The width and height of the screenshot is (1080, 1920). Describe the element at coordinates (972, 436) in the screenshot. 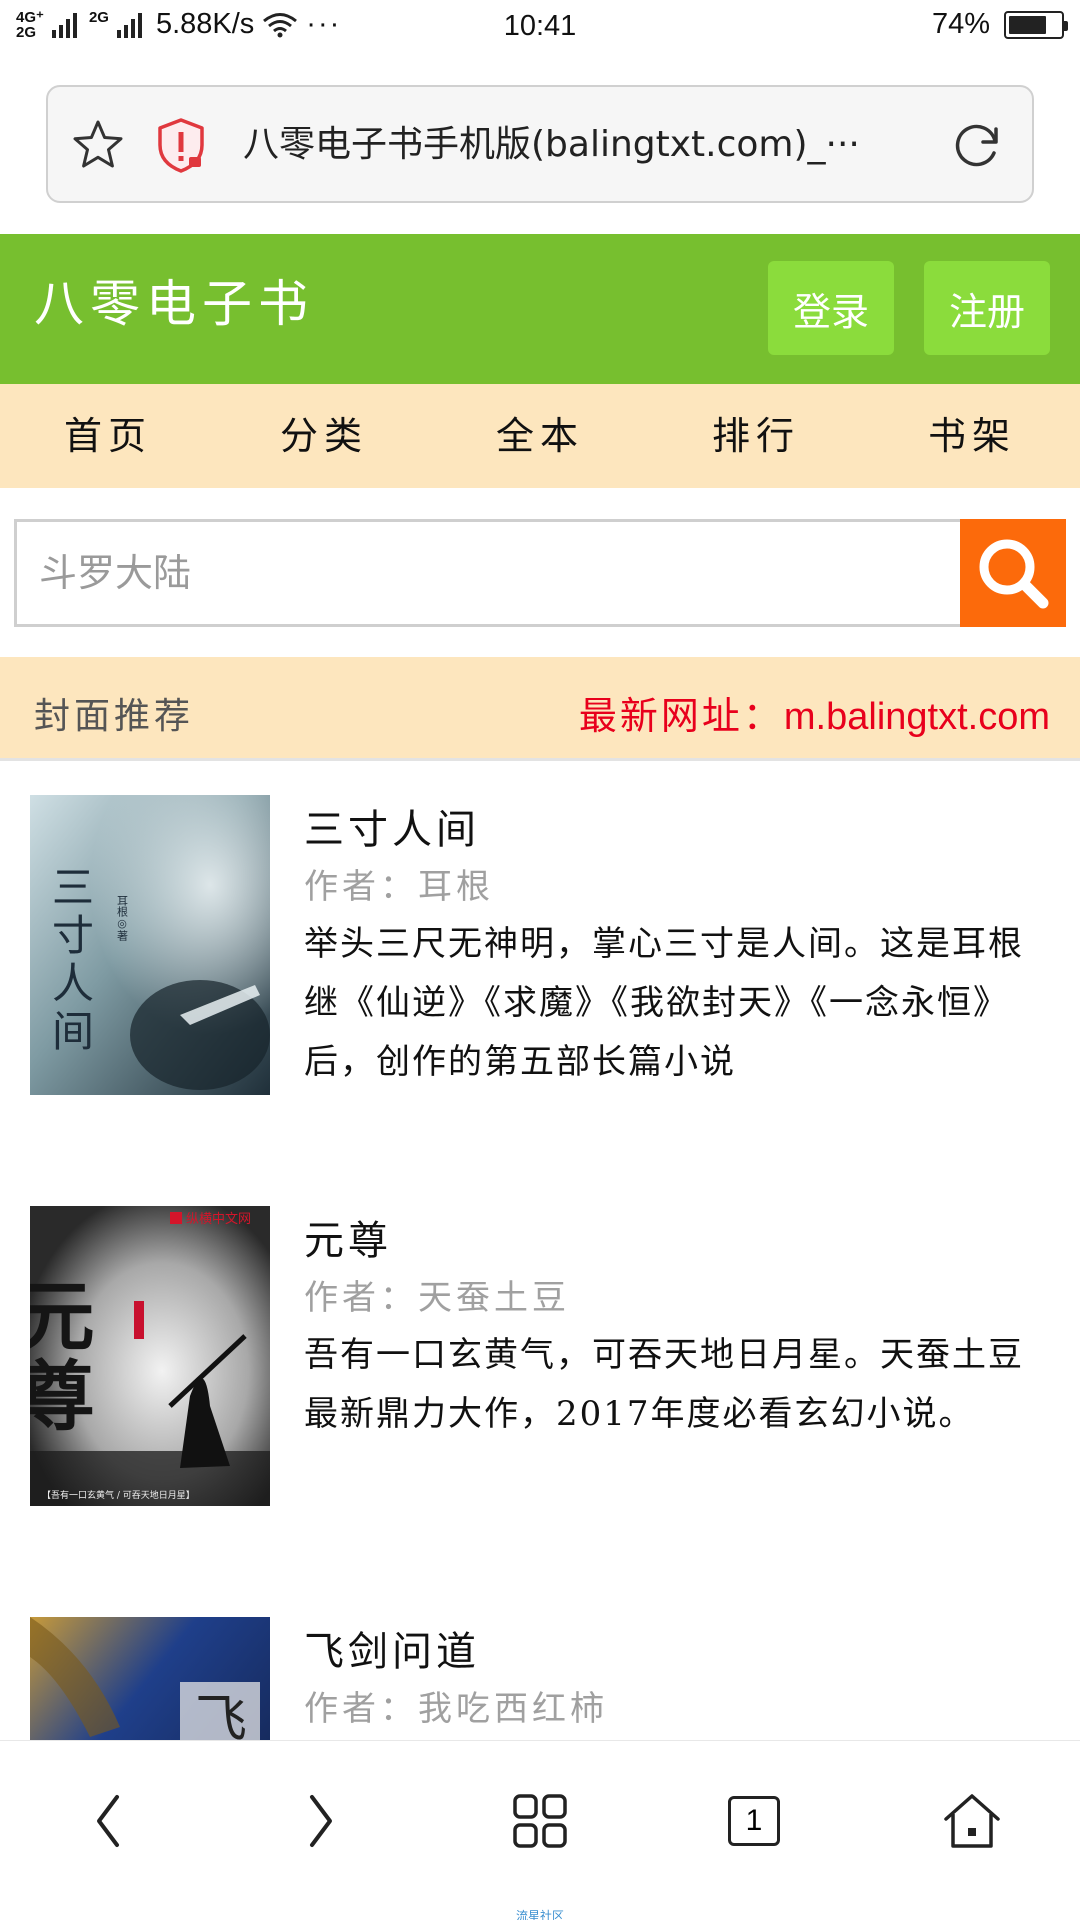

I see `nav-item-bookshelf: 书架` at that location.